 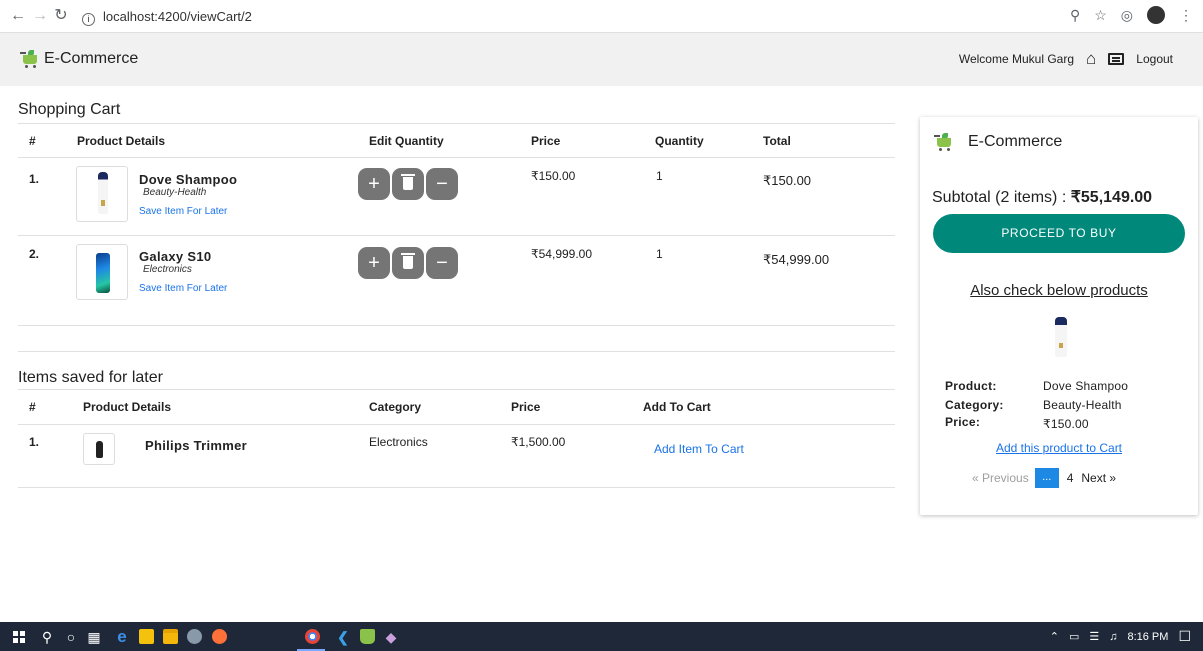 What do you see at coordinates (601, 59) in the screenshot?
I see `app-header: E-Commerce Welcome Mukul Garg ⌂ Logout` at bounding box center [601, 59].